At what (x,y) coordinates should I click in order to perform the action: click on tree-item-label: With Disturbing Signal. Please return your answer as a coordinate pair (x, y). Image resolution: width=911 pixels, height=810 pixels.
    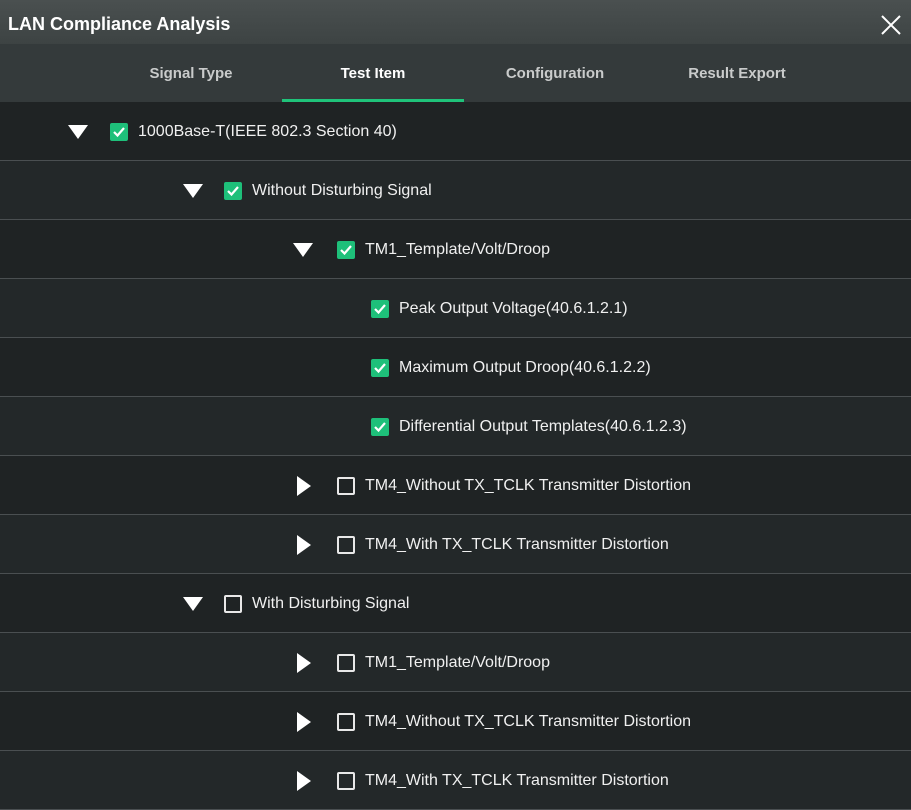
    Looking at the image, I should click on (331, 603).